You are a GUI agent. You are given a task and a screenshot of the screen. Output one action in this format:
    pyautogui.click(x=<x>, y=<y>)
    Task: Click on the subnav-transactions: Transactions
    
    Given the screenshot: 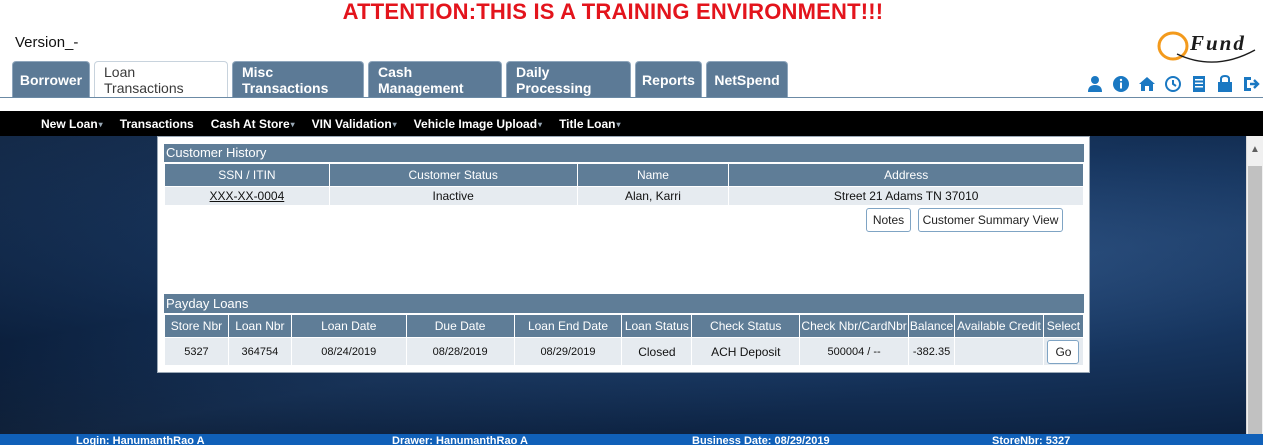 What is the action you would take?
    pyautogui.click(x=157, y=124)
    